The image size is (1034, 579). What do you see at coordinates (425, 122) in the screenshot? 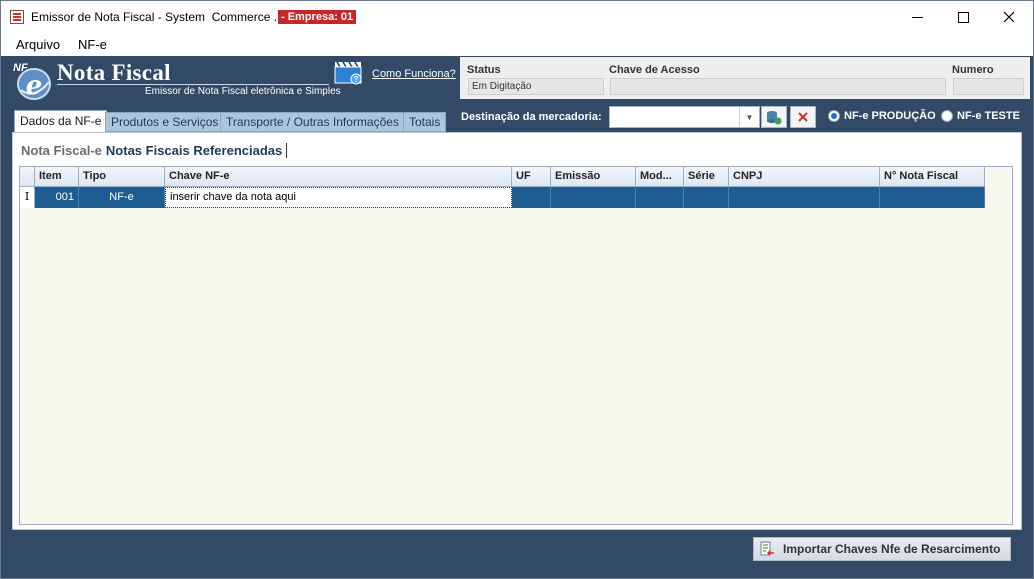
I see `tab-totais: Totais` at bounding box center [425, 122].